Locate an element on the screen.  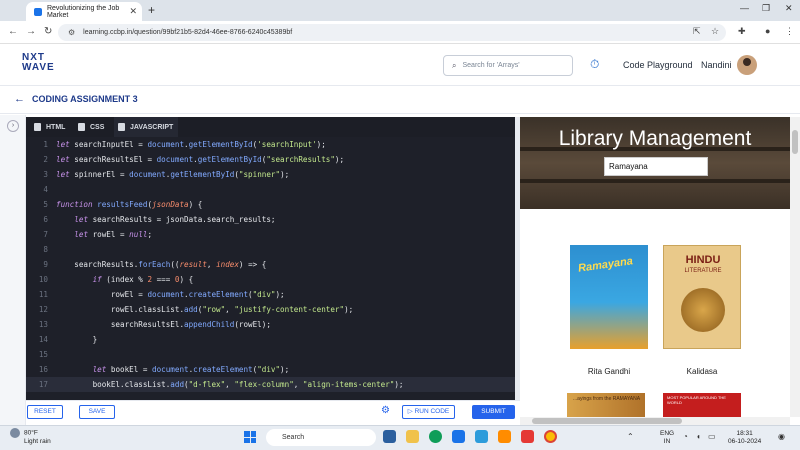
code-line: 7 let rowEl = null; is located at coordinates (270, 234).